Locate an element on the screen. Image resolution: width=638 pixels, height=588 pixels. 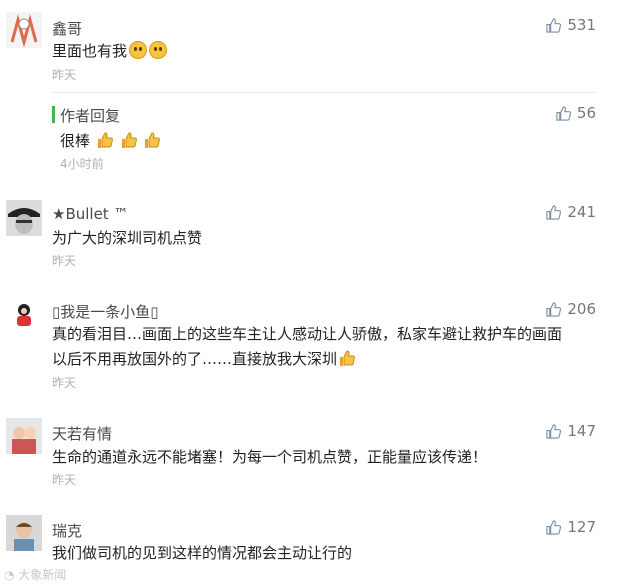
like-button: 56 is located at coordinates (576, 113).